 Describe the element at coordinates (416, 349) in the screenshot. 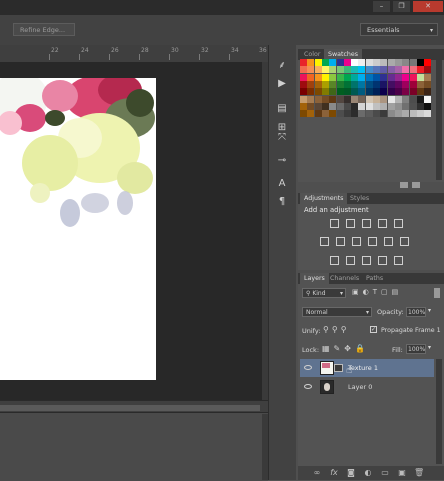

I see `fill-input: 100%` at that location.